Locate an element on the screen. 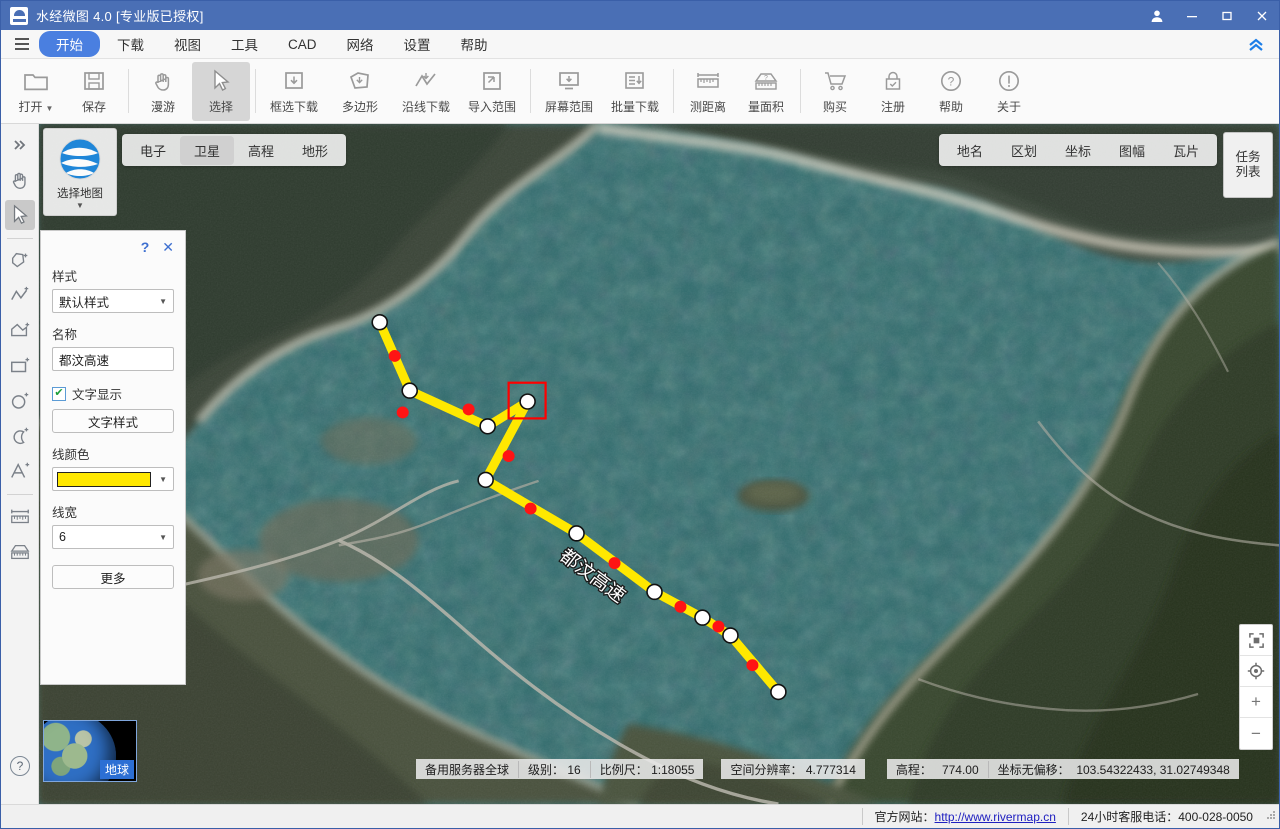 This screenshot has width=1280, height=829. tab-map-sheets: 图幅 is located at coordinates (1132, 150).